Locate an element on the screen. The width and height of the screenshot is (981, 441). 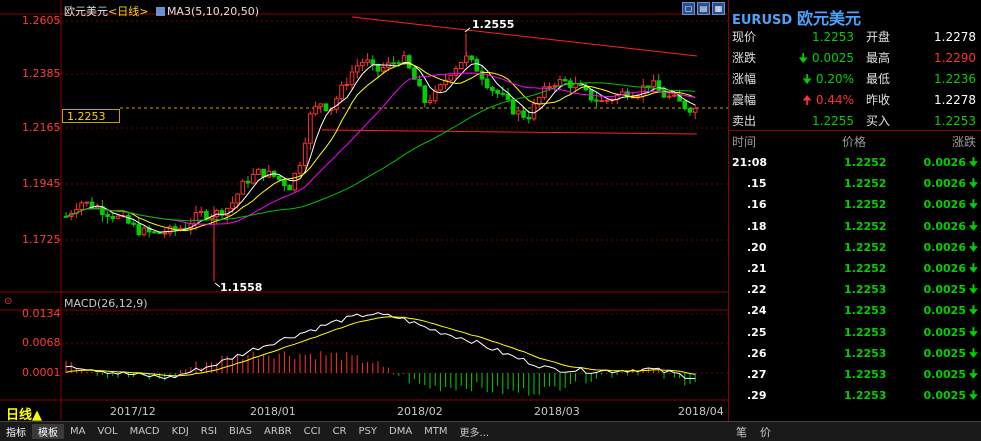
value-amplitude: 0.44% is located at coordinates (834, 100).